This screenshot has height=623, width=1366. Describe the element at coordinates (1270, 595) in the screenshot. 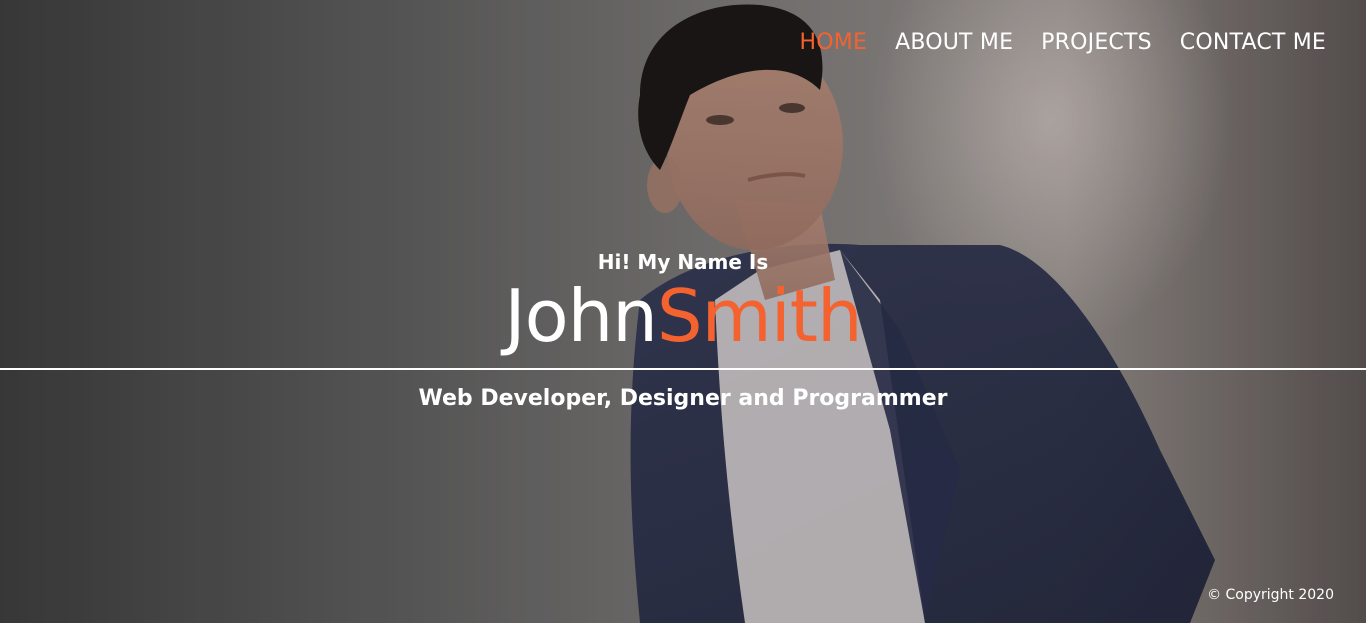

I see `copyright-text: © Copyright 2020` at that location.